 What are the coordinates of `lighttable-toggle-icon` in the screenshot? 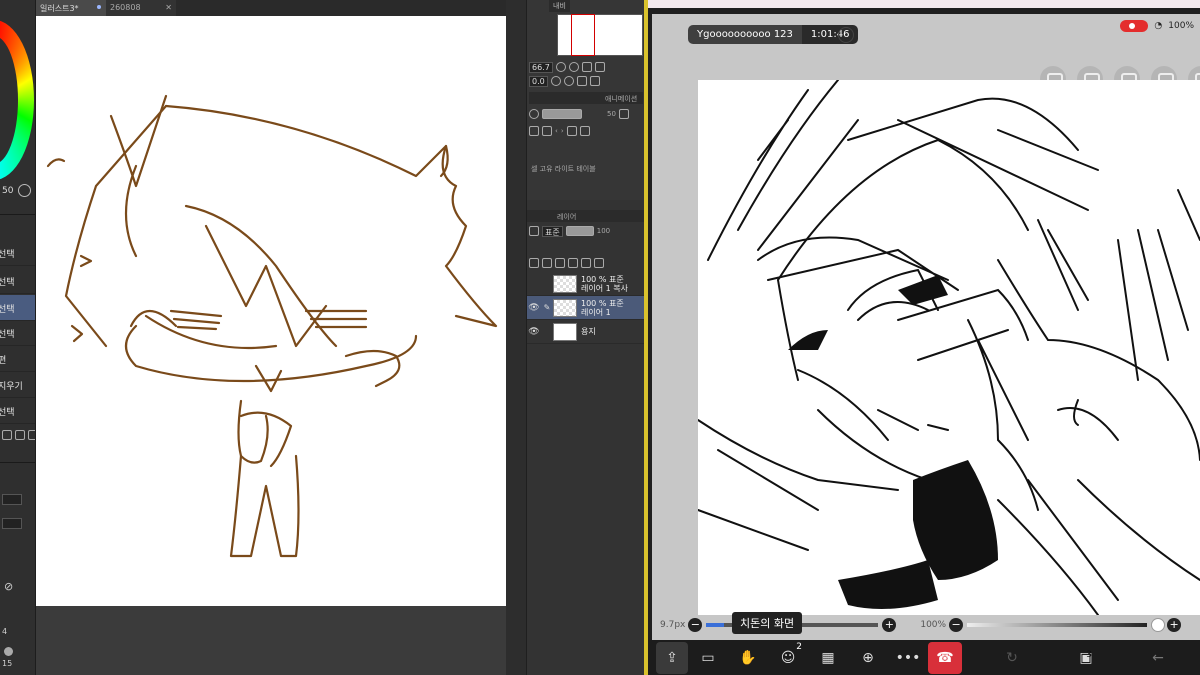 It's located at (534, 114).